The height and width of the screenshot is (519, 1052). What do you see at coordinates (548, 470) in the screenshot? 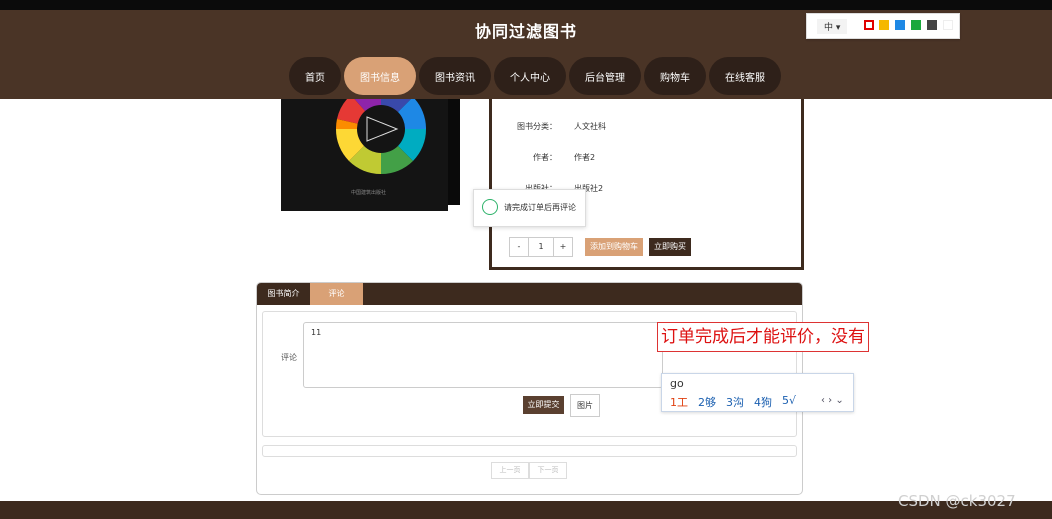
I see `next-page-button: 下一页` at bounding box center [548, 470].